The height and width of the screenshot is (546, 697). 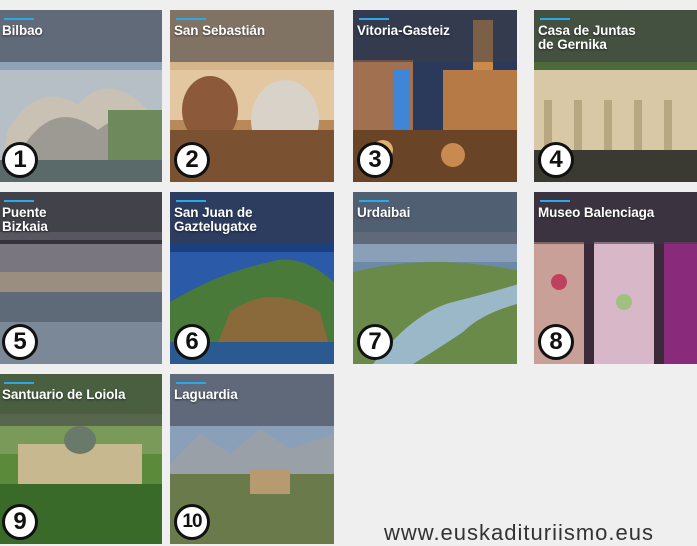 I want to click on tile-san-sebastian: San Sebastián 2, so click(x=252, y=96).